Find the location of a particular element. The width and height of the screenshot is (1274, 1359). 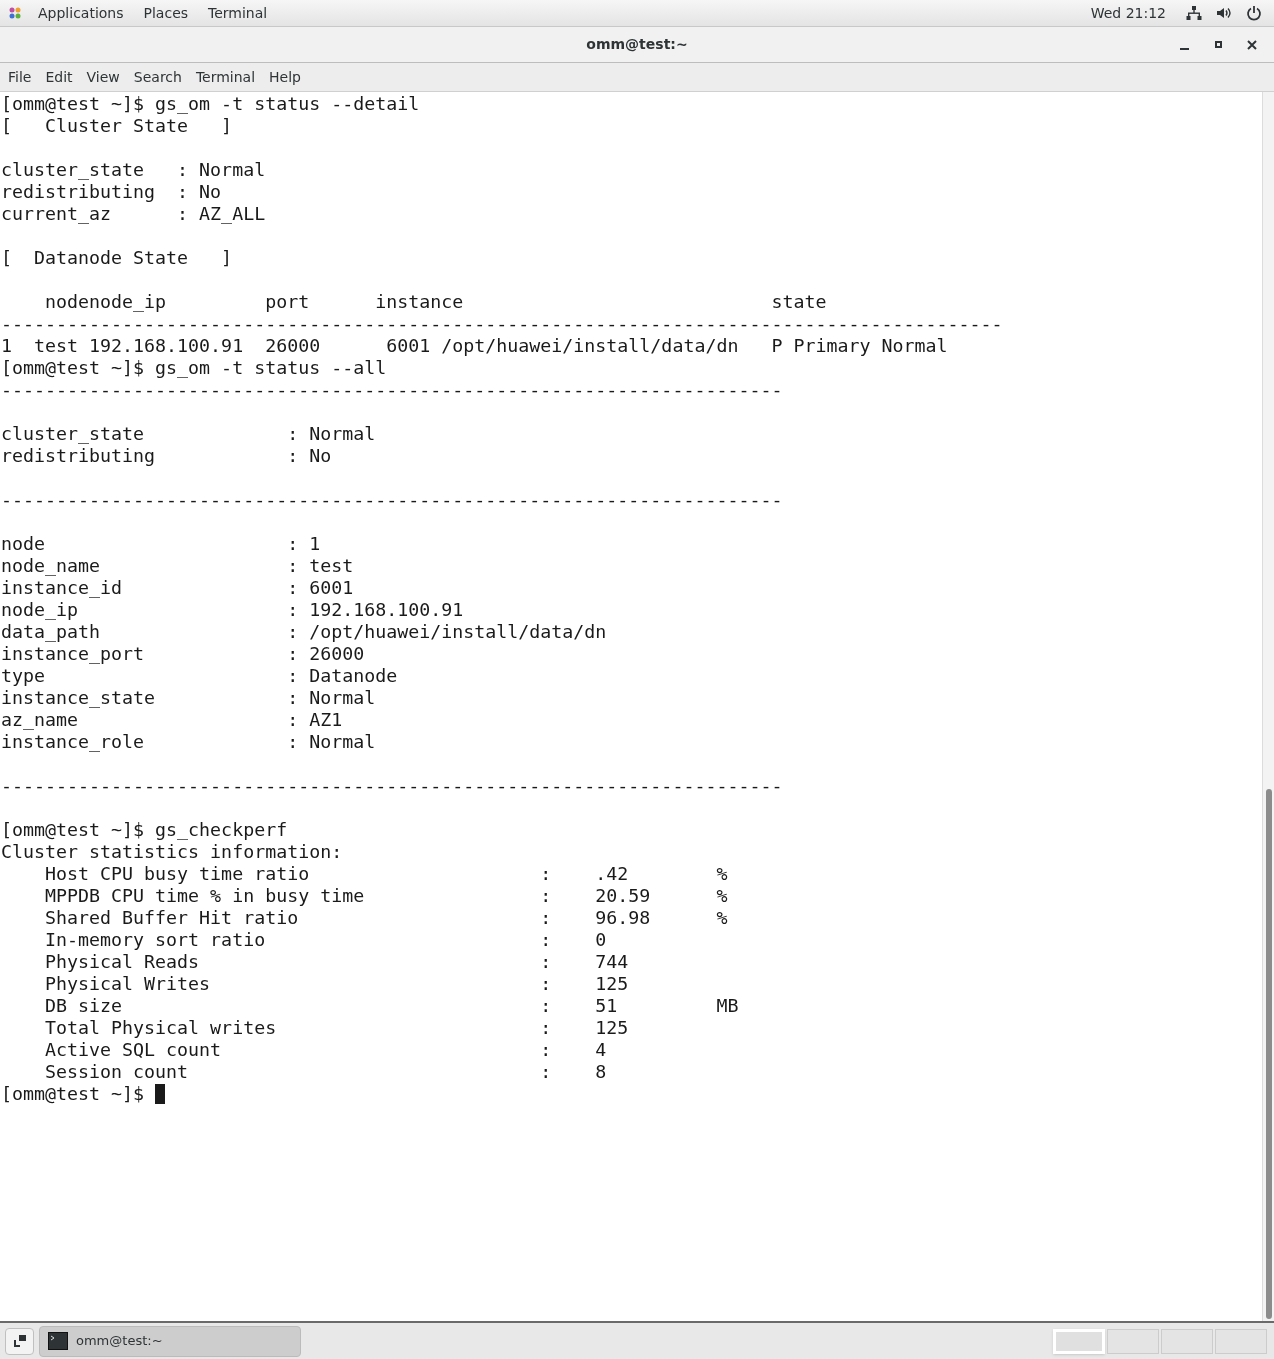

menu-item: File is located at coordinates (20, 77).